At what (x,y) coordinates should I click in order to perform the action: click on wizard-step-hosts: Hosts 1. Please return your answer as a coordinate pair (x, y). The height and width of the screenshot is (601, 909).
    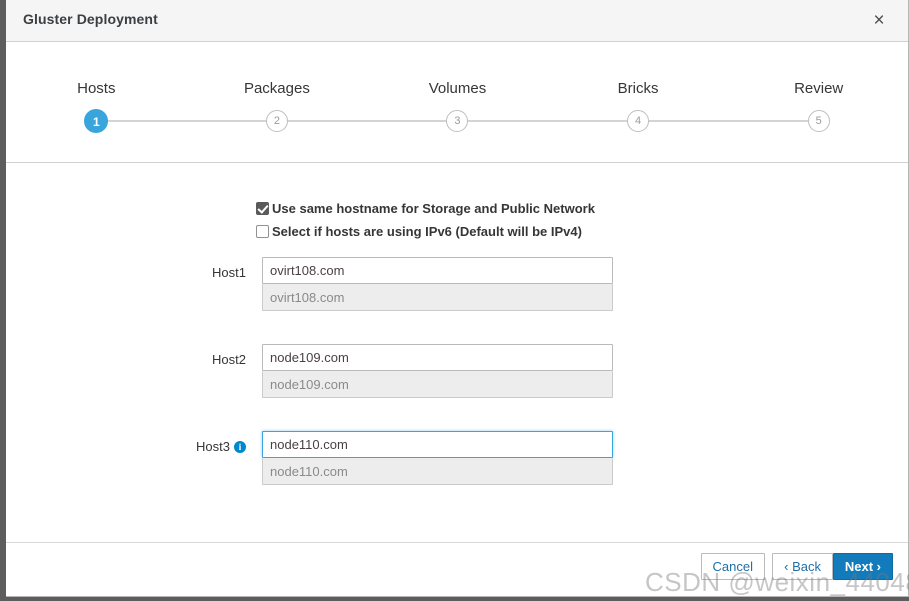
    Looking at the image, I should click on (141, 102).